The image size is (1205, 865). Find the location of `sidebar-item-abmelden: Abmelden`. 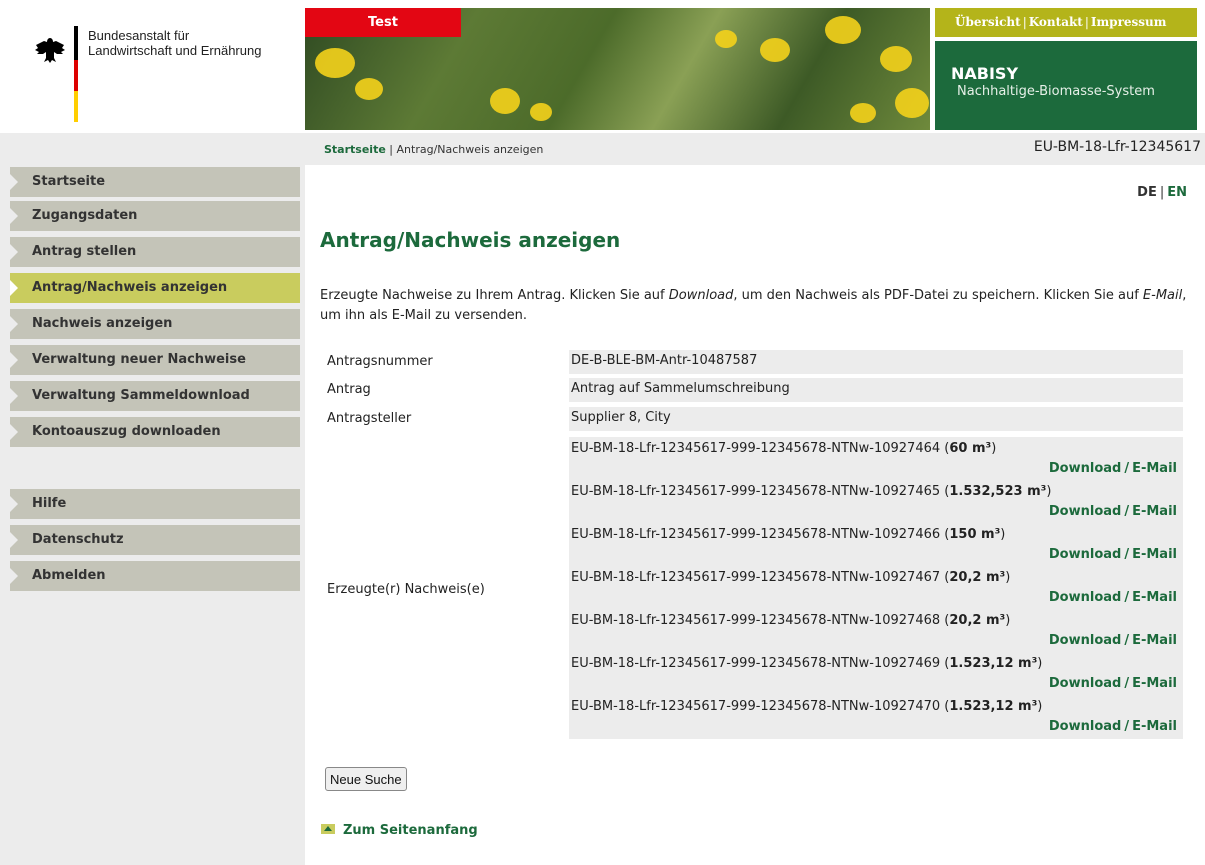

sidebar-item-abmelden: Abmelden is located at coordinates (155, 576).